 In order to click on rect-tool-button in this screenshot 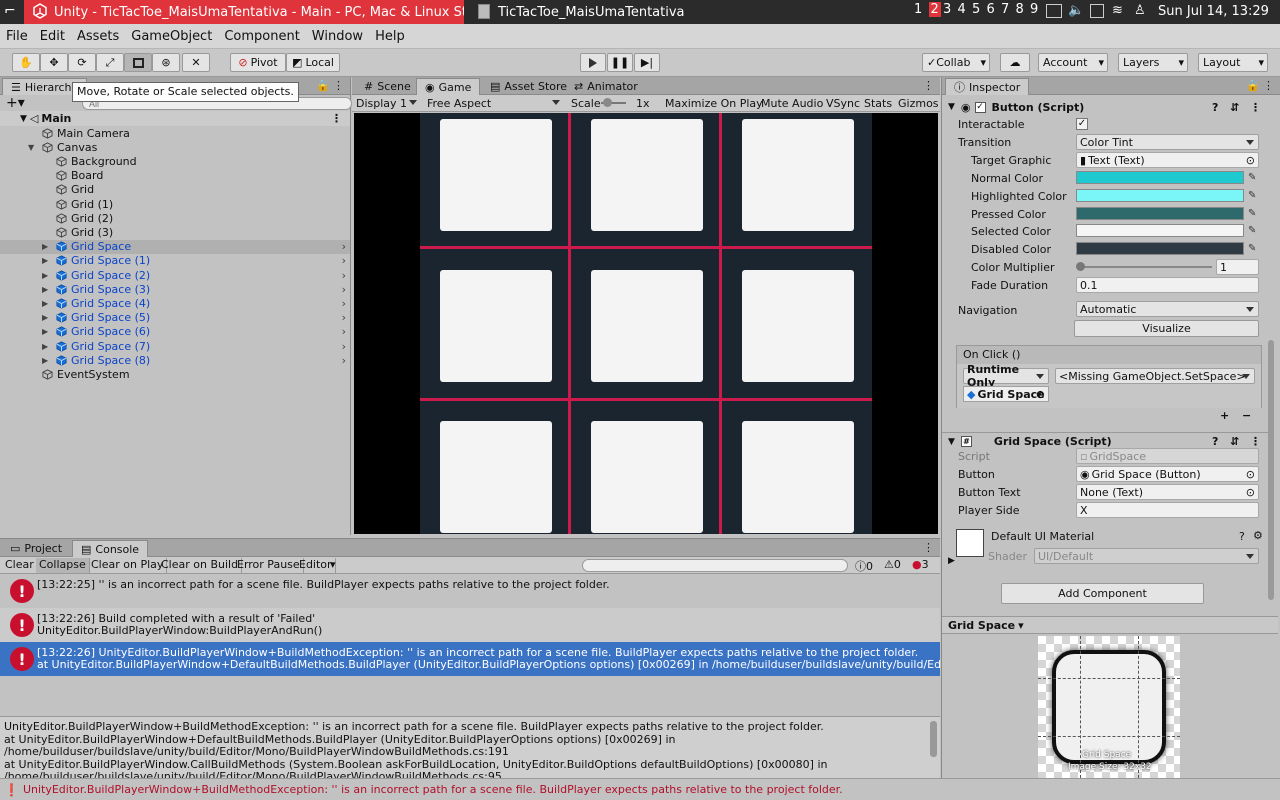, I will do `click(138, 62)`.